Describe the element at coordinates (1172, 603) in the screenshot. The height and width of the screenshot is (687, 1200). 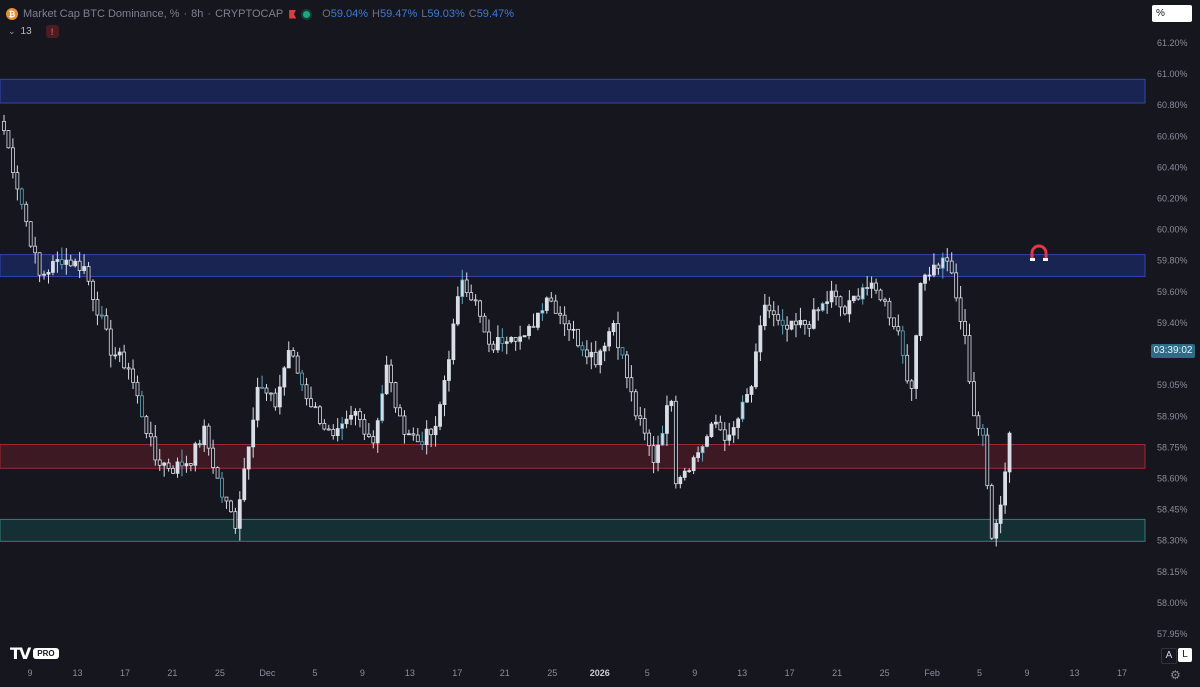
I see `price-tick-label: 58.00%` at that location.